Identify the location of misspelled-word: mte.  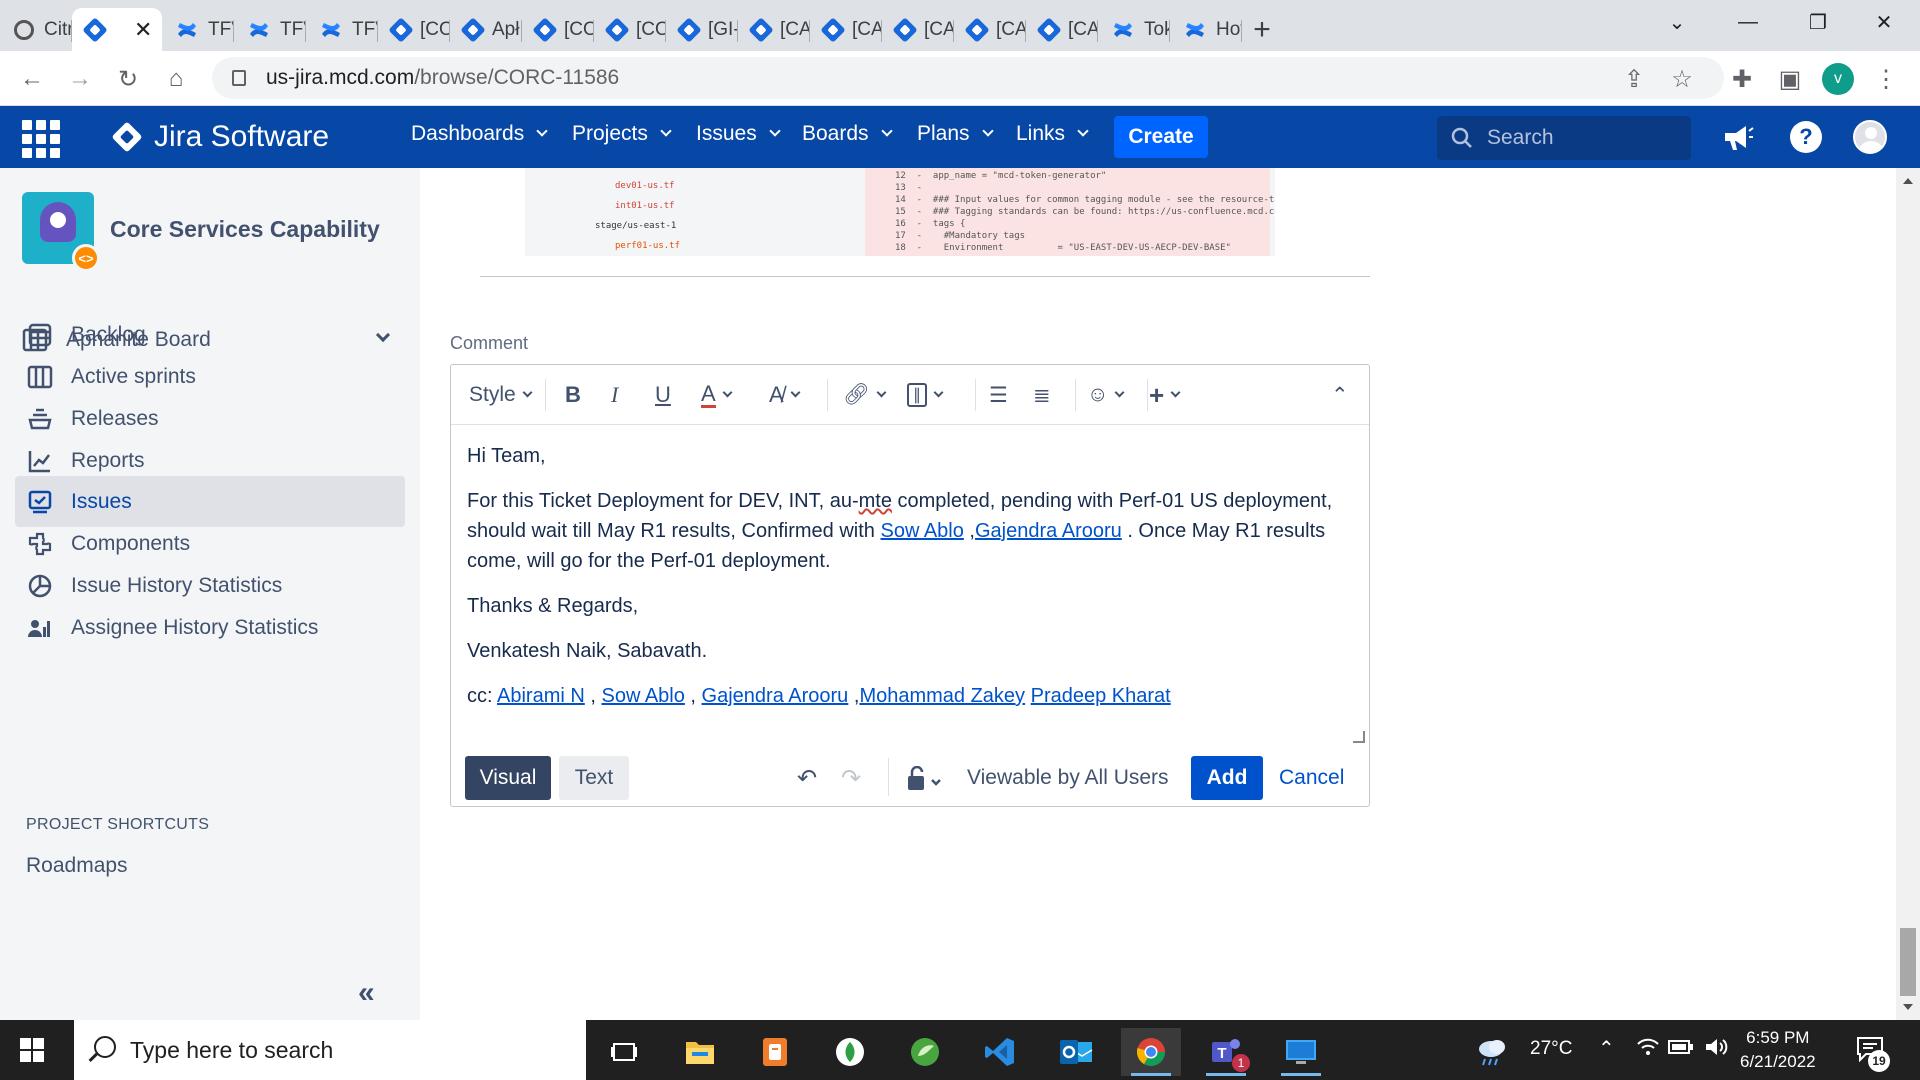
(875, 501).